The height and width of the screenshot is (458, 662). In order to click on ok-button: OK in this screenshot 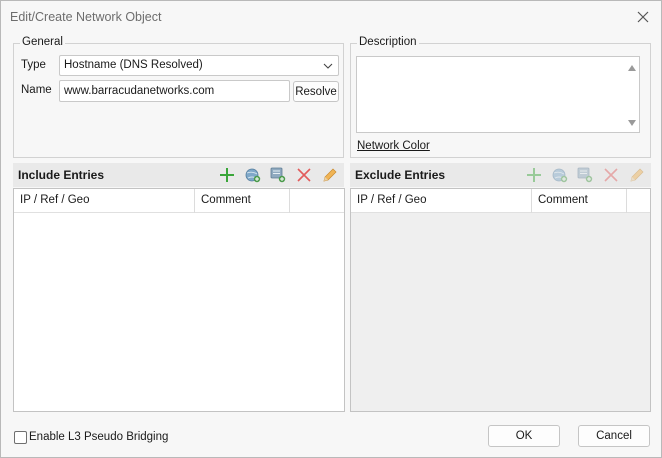, I will do `click(524, 436)`.